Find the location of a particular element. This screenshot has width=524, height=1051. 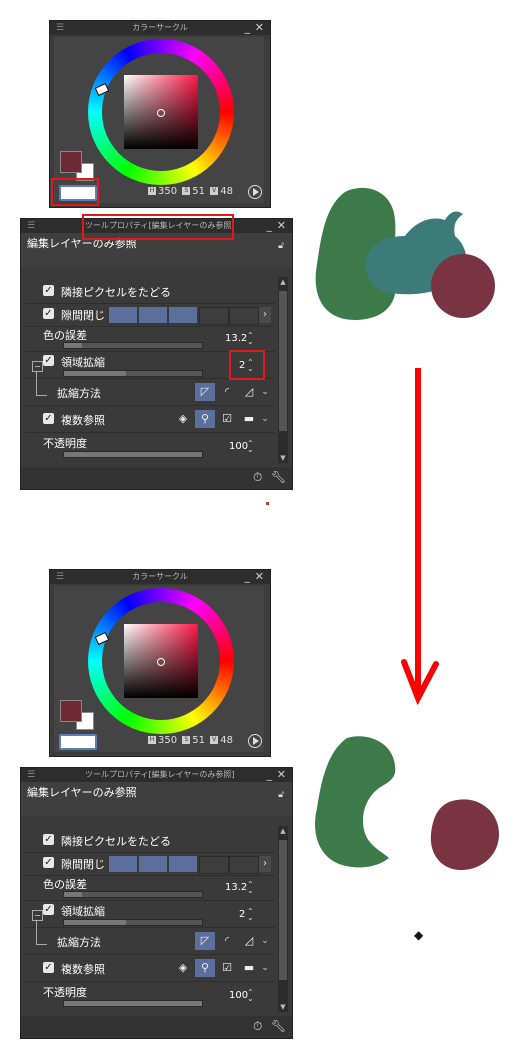

panel-titlebar: ☰ ツールプロパティ[編集レイヤーのみ参照] _ ✕ is located at coordinates (156, 775).